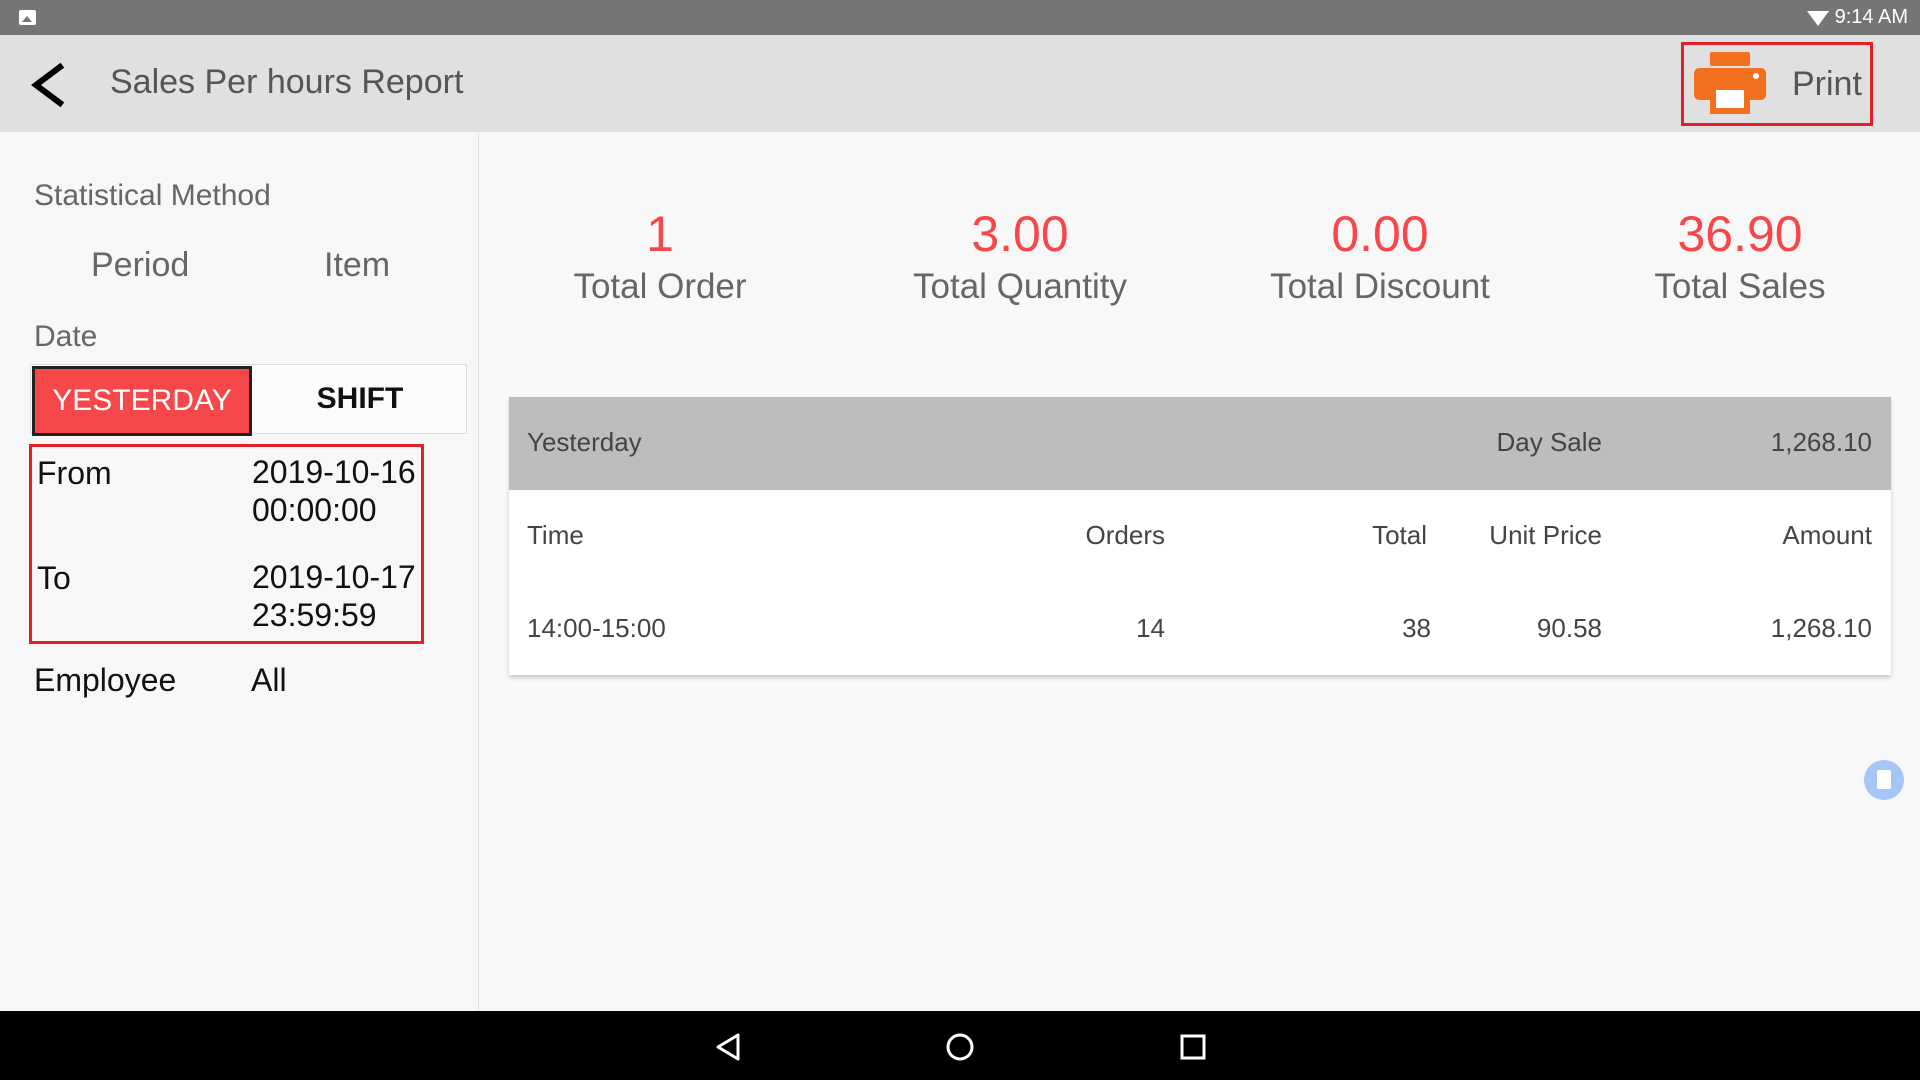 Image resolution: width=1920 pixels, height=1080 pixels. I want to click on to-time: 23:59:59, so click(314, 615).